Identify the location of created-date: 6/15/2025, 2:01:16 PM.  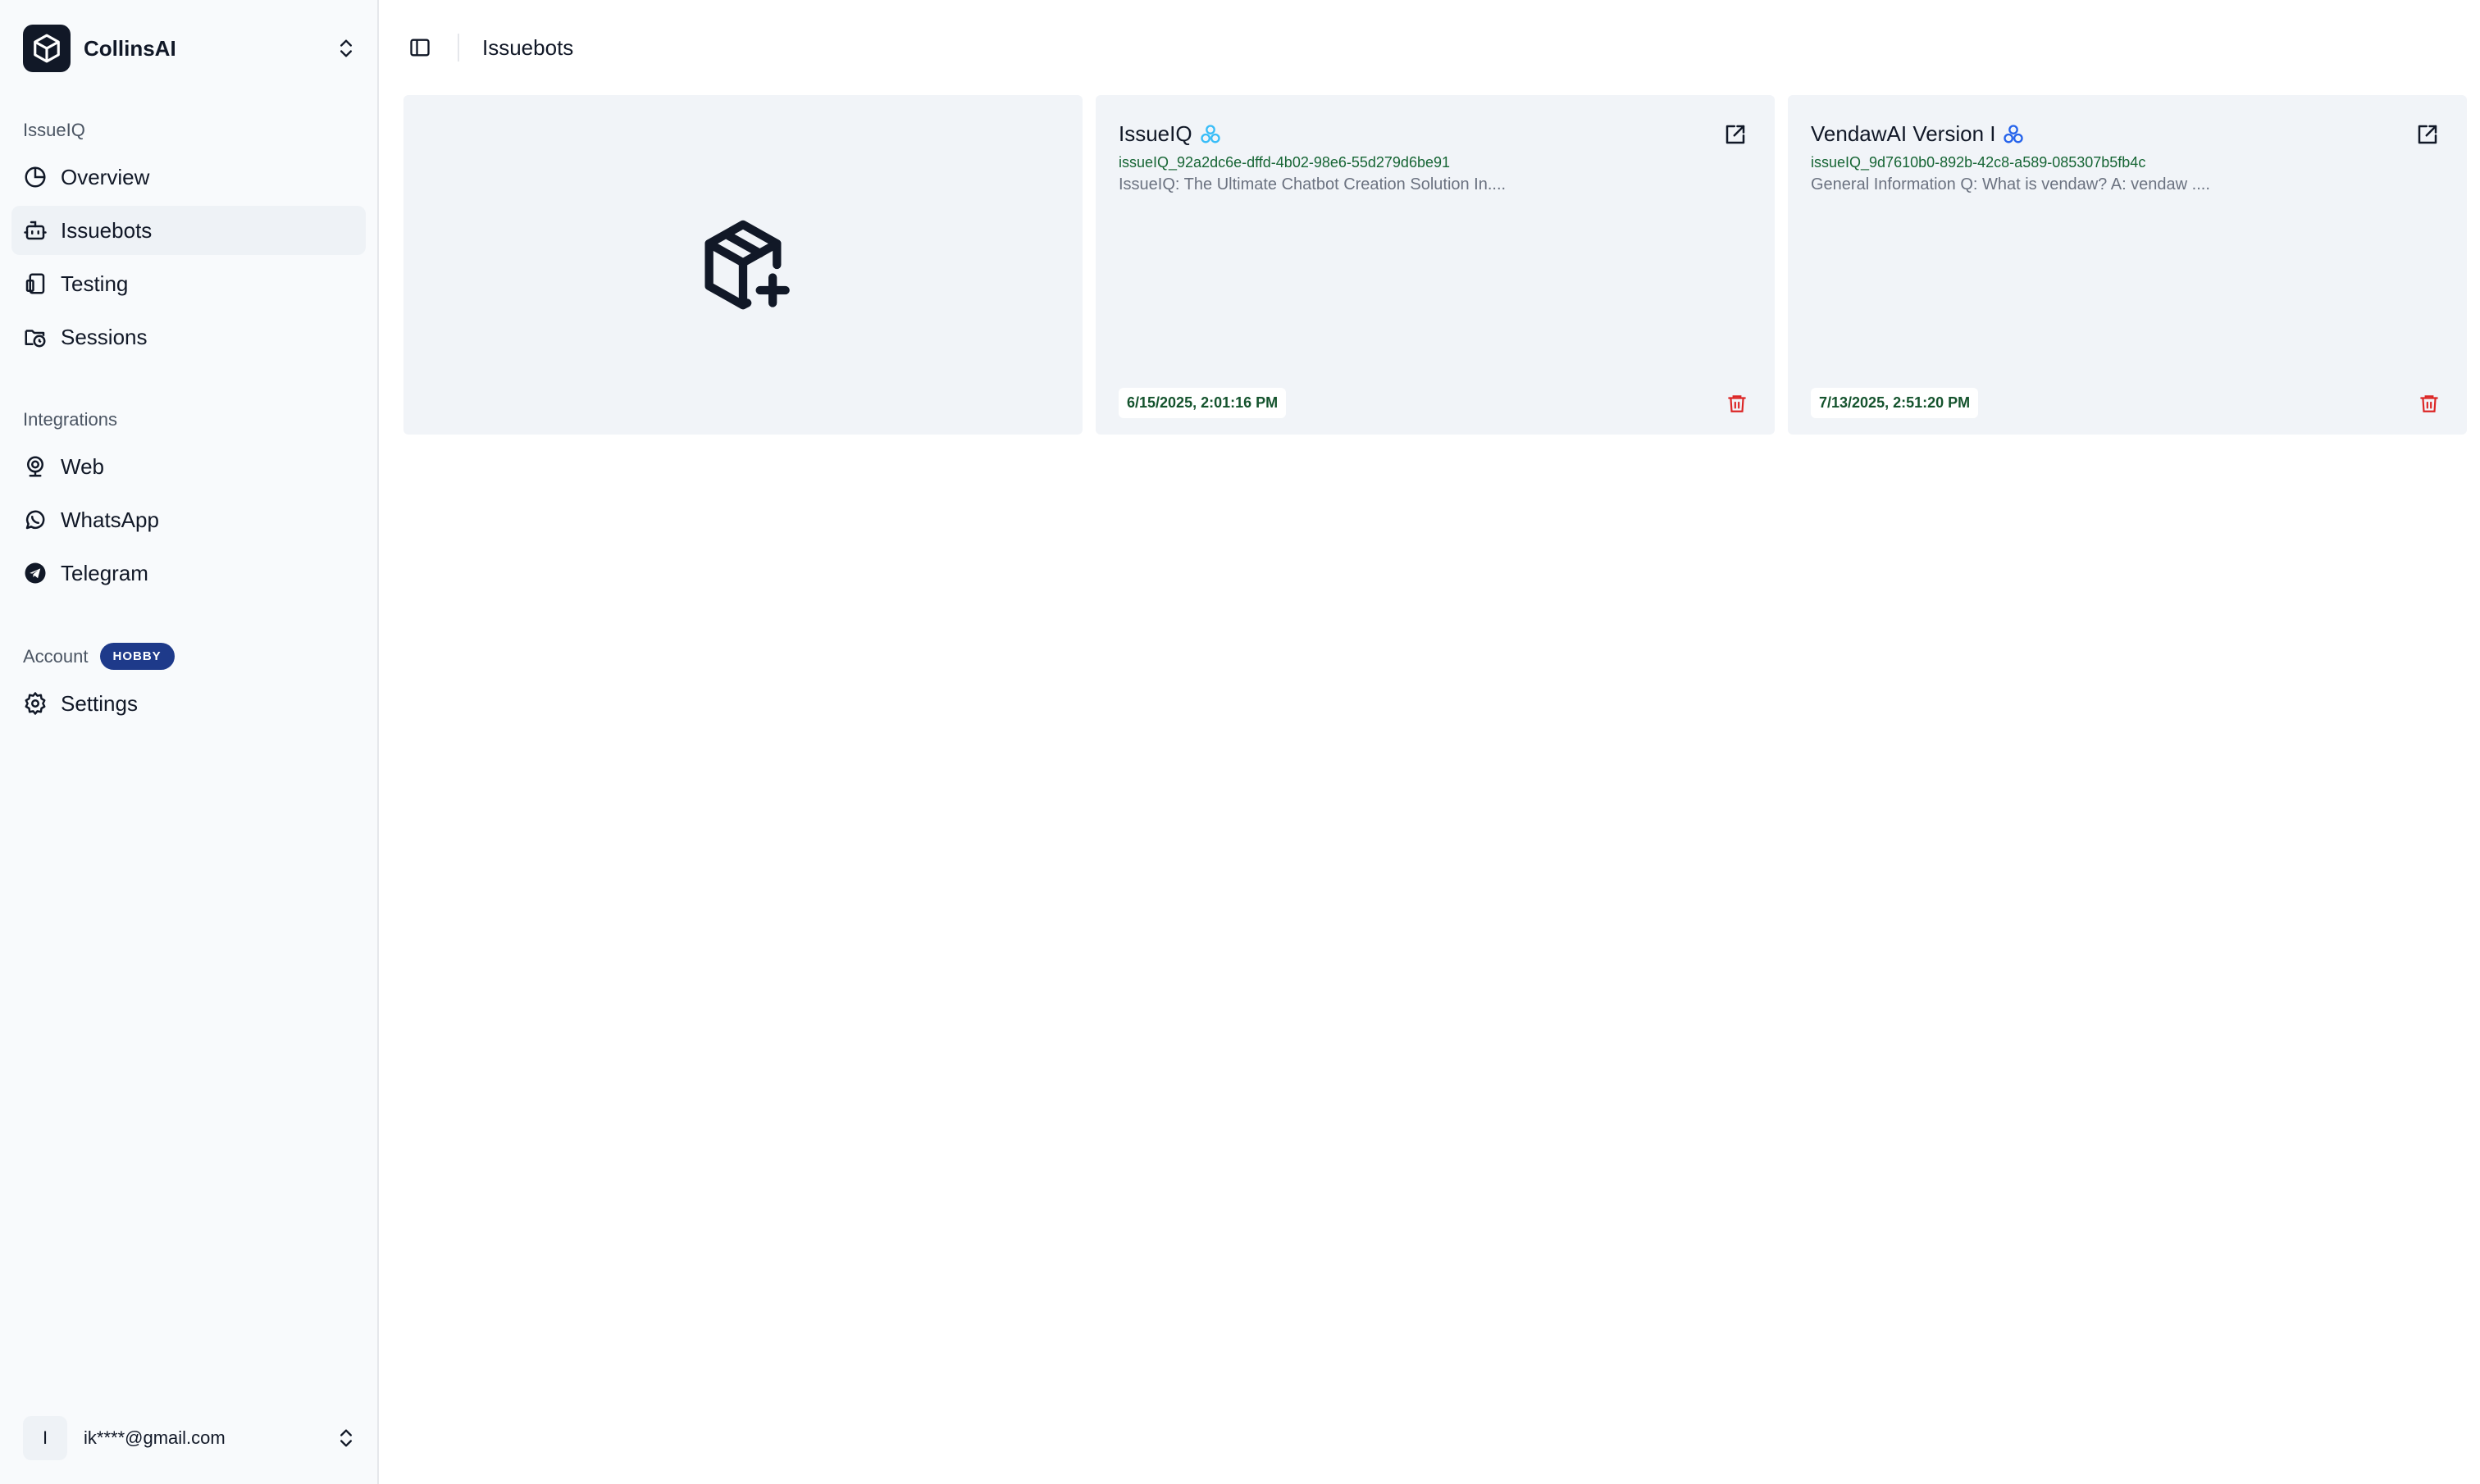
(1203, 403).